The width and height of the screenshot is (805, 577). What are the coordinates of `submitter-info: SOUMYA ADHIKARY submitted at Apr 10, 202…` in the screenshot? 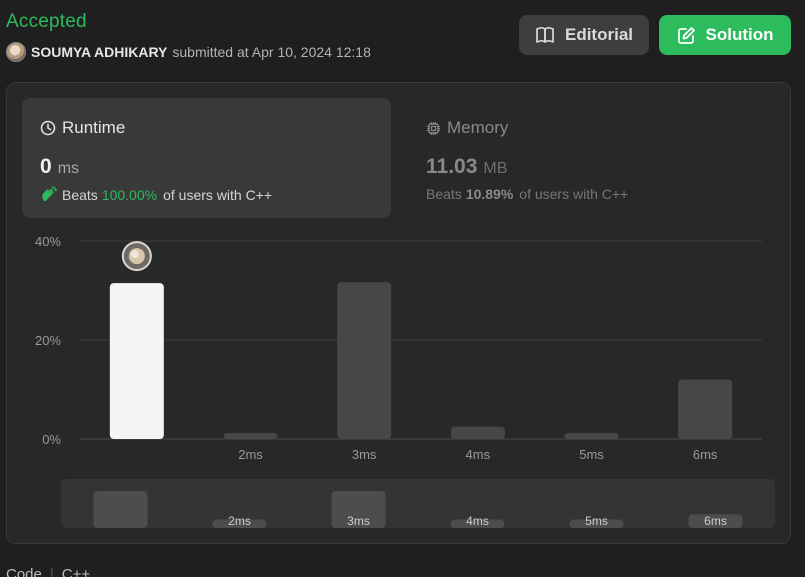 It's located at (188, 52).